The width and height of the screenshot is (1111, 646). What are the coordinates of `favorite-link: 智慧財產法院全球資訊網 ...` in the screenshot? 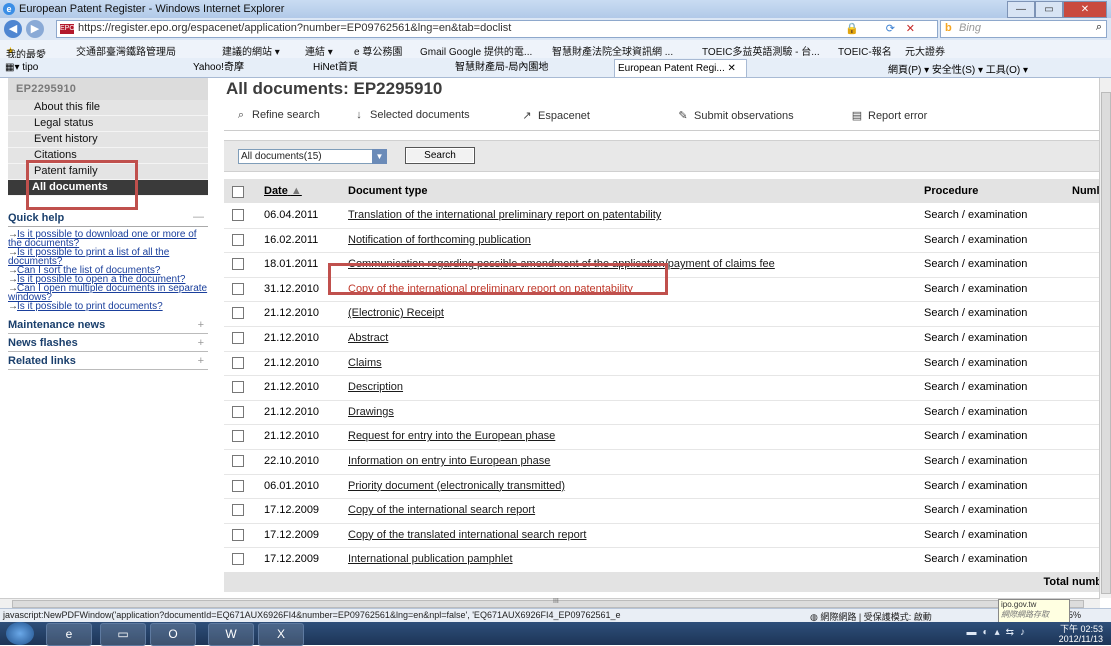 It's located at (612, 50).